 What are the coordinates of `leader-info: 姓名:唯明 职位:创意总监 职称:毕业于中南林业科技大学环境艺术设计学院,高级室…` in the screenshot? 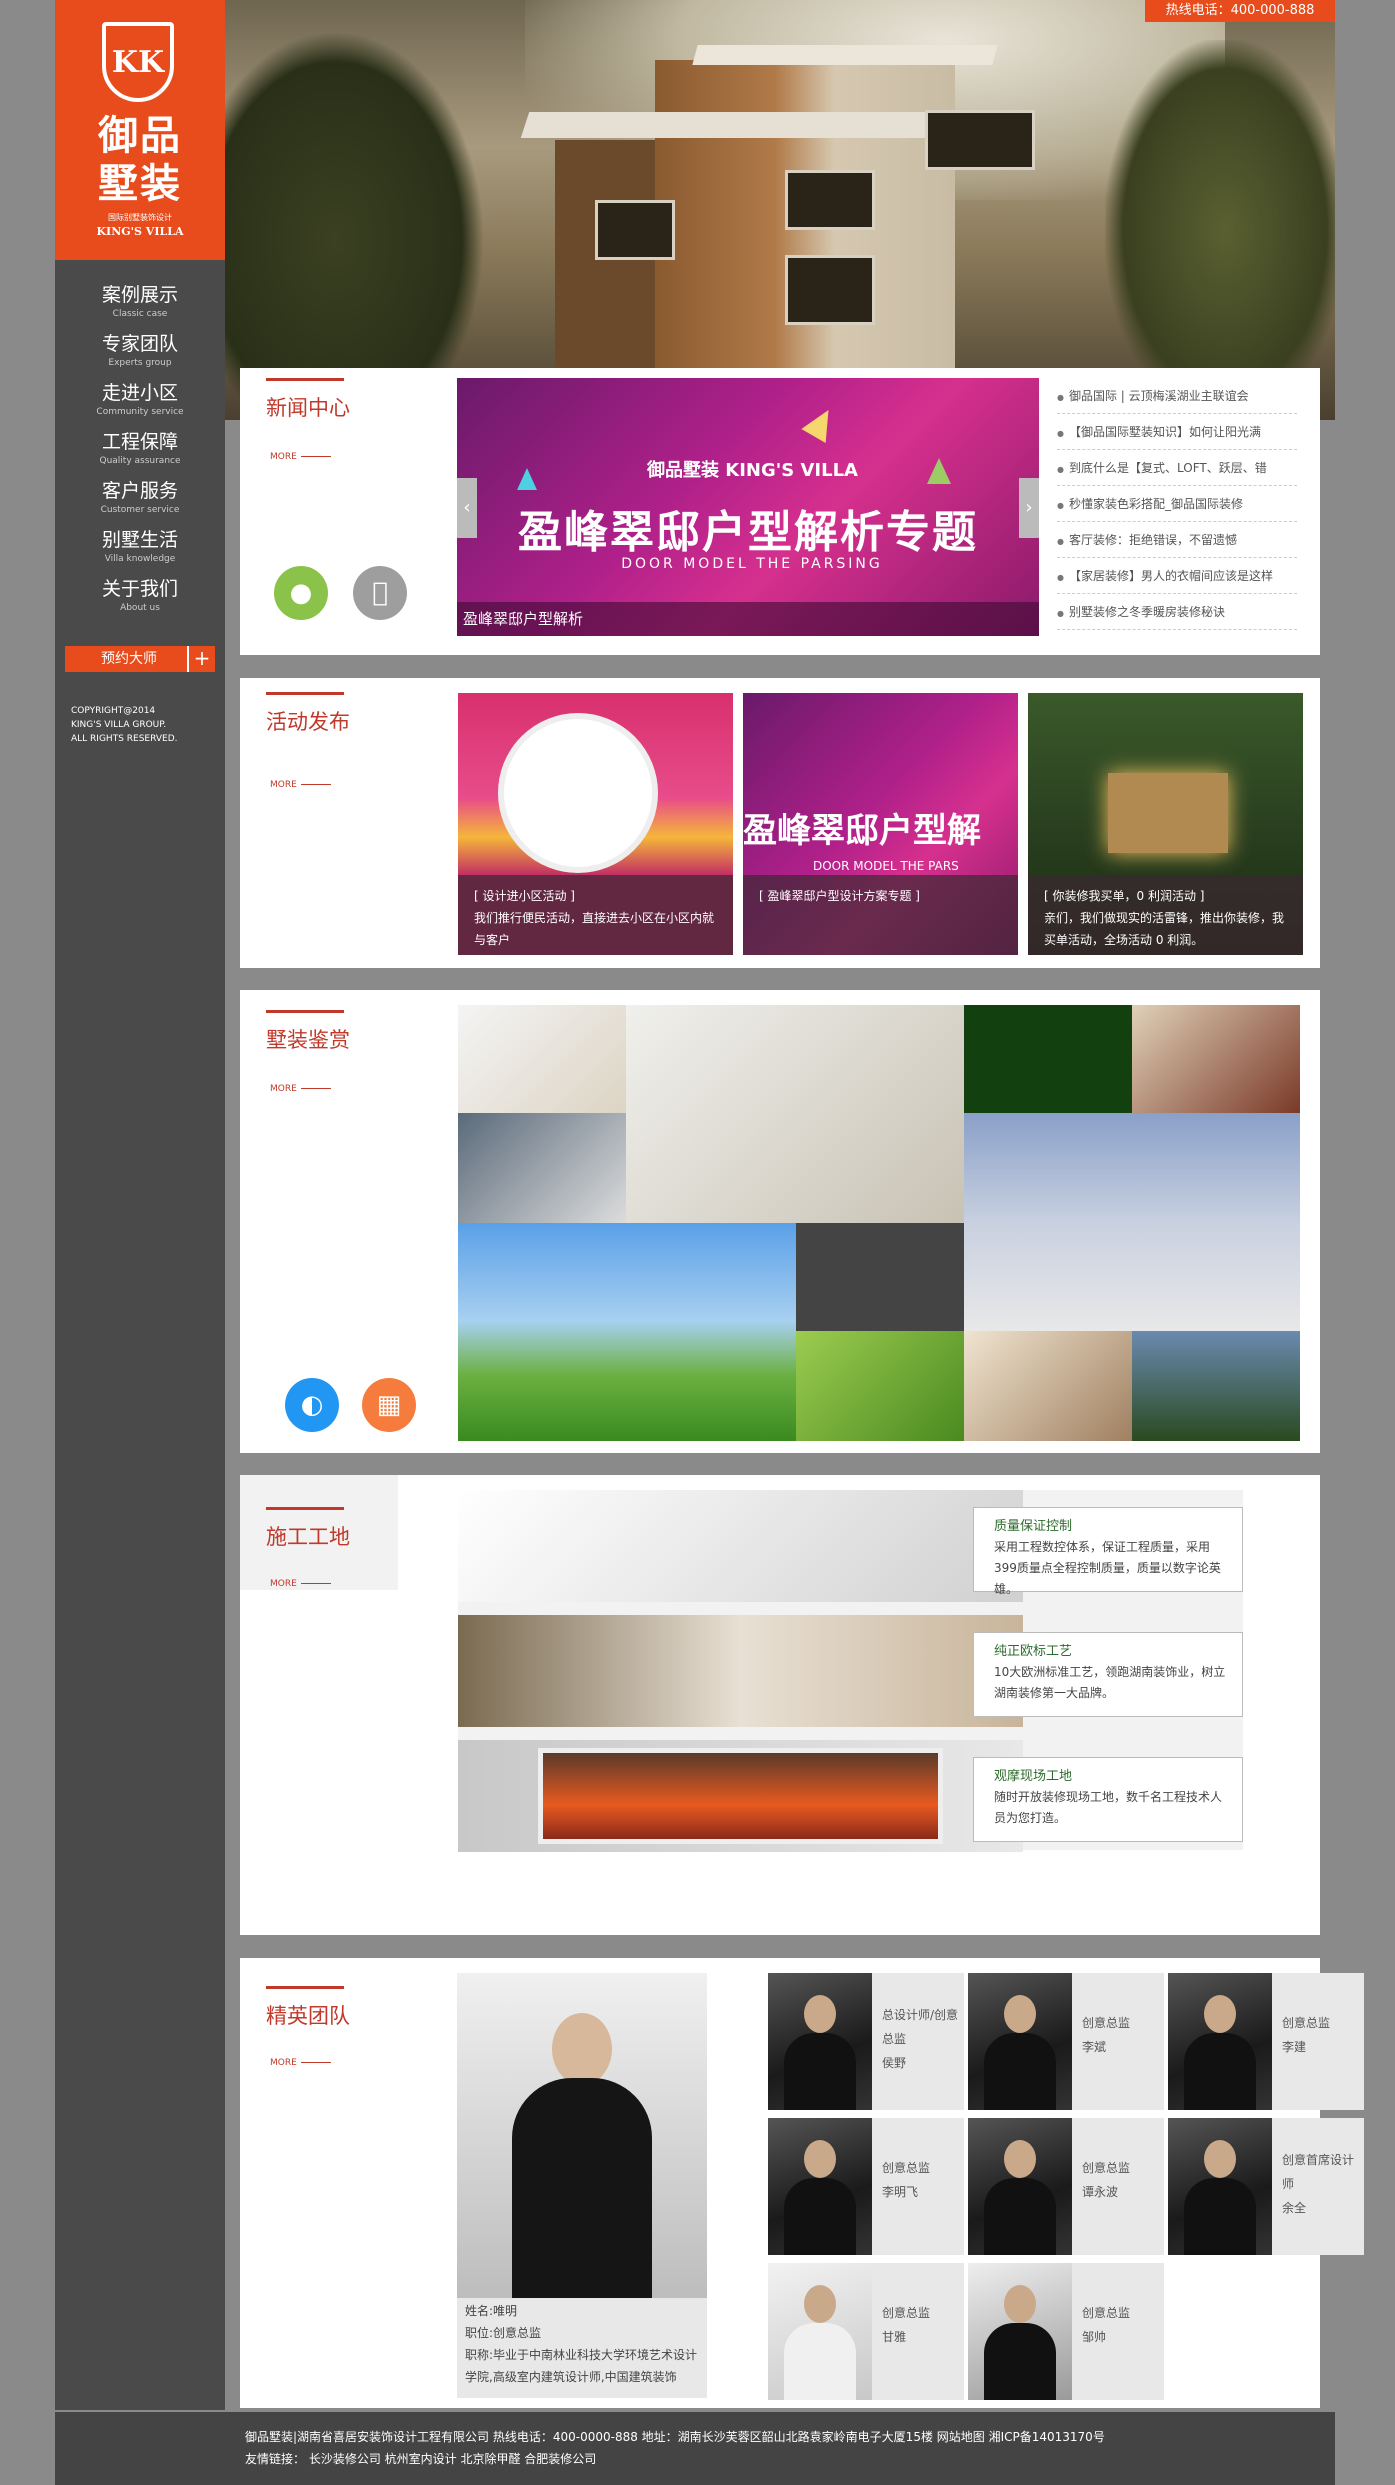 It's located at (581, 2344).